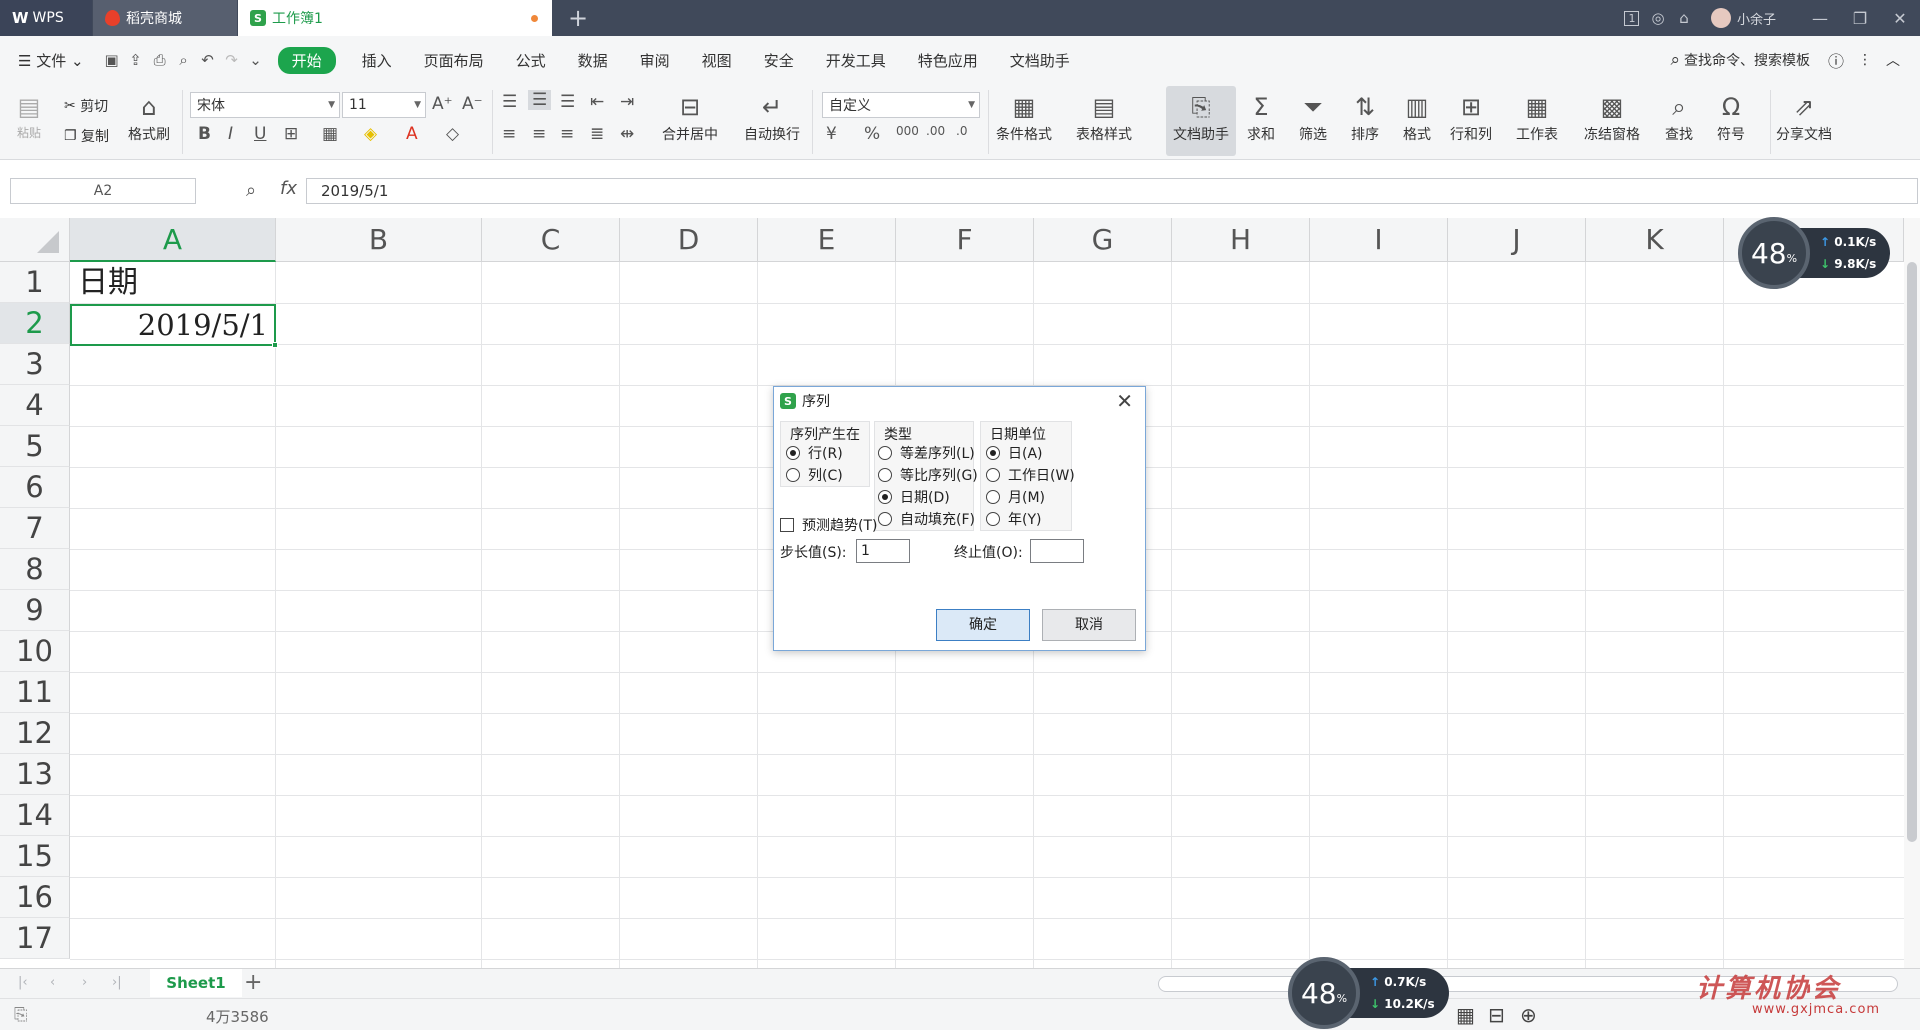  I want to click on shirt-icon: ⌂, so click(1684, 18).